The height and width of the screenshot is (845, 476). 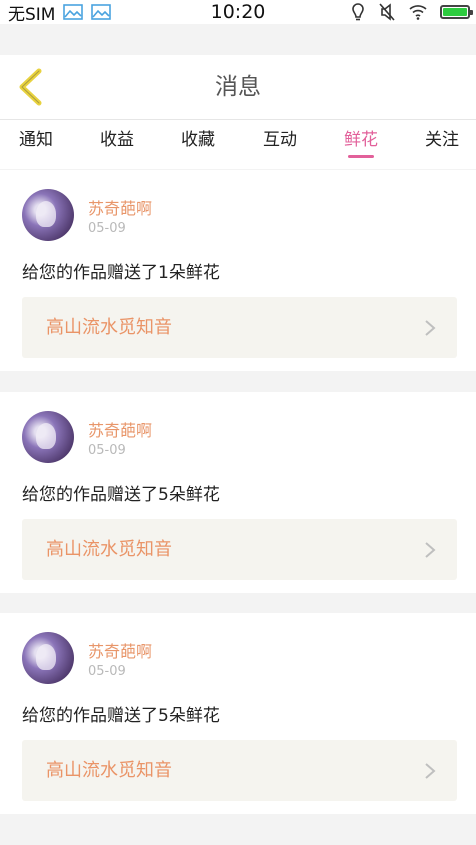 I want to click on tab-favorites: 收藏, so click(x=198, y=145).